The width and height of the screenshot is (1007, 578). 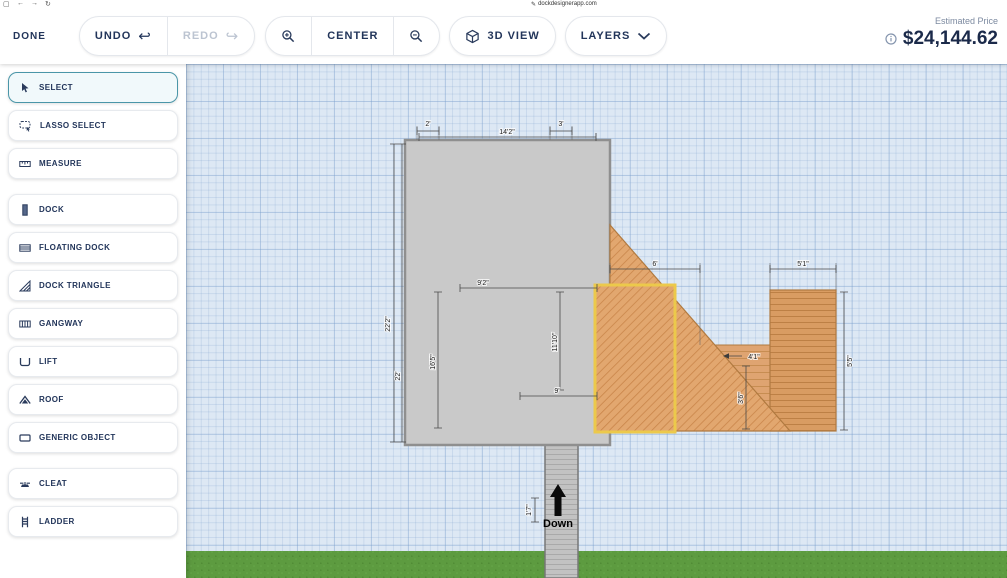 I want to click on dock-icon, so click(x=25, y=209).